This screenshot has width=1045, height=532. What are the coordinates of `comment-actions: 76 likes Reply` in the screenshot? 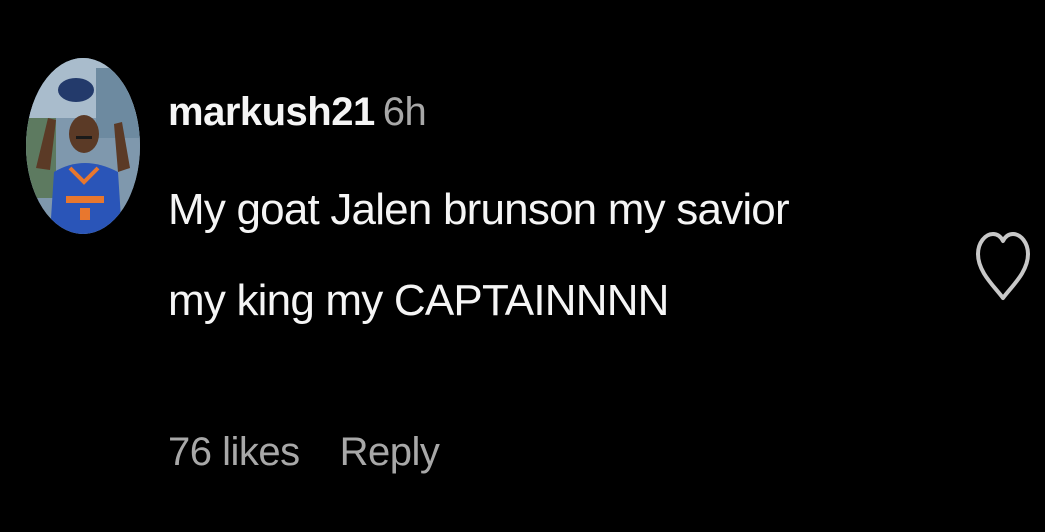 It's located at (304, 452).